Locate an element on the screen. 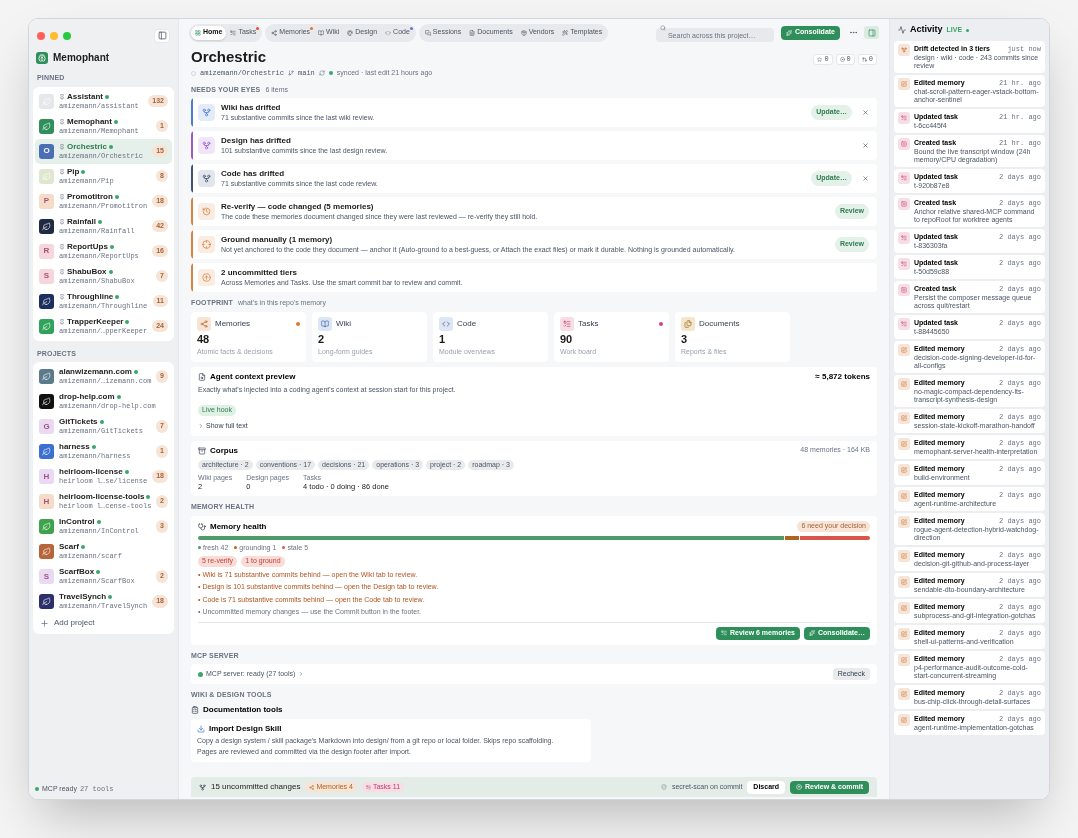  project-name: drop-help.com is located at coordinates (87, 397).